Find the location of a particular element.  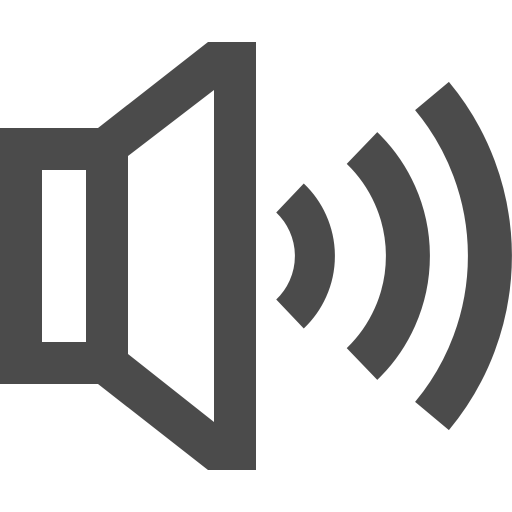

sound-wave-large-icon is located at coordinates (463, 256).